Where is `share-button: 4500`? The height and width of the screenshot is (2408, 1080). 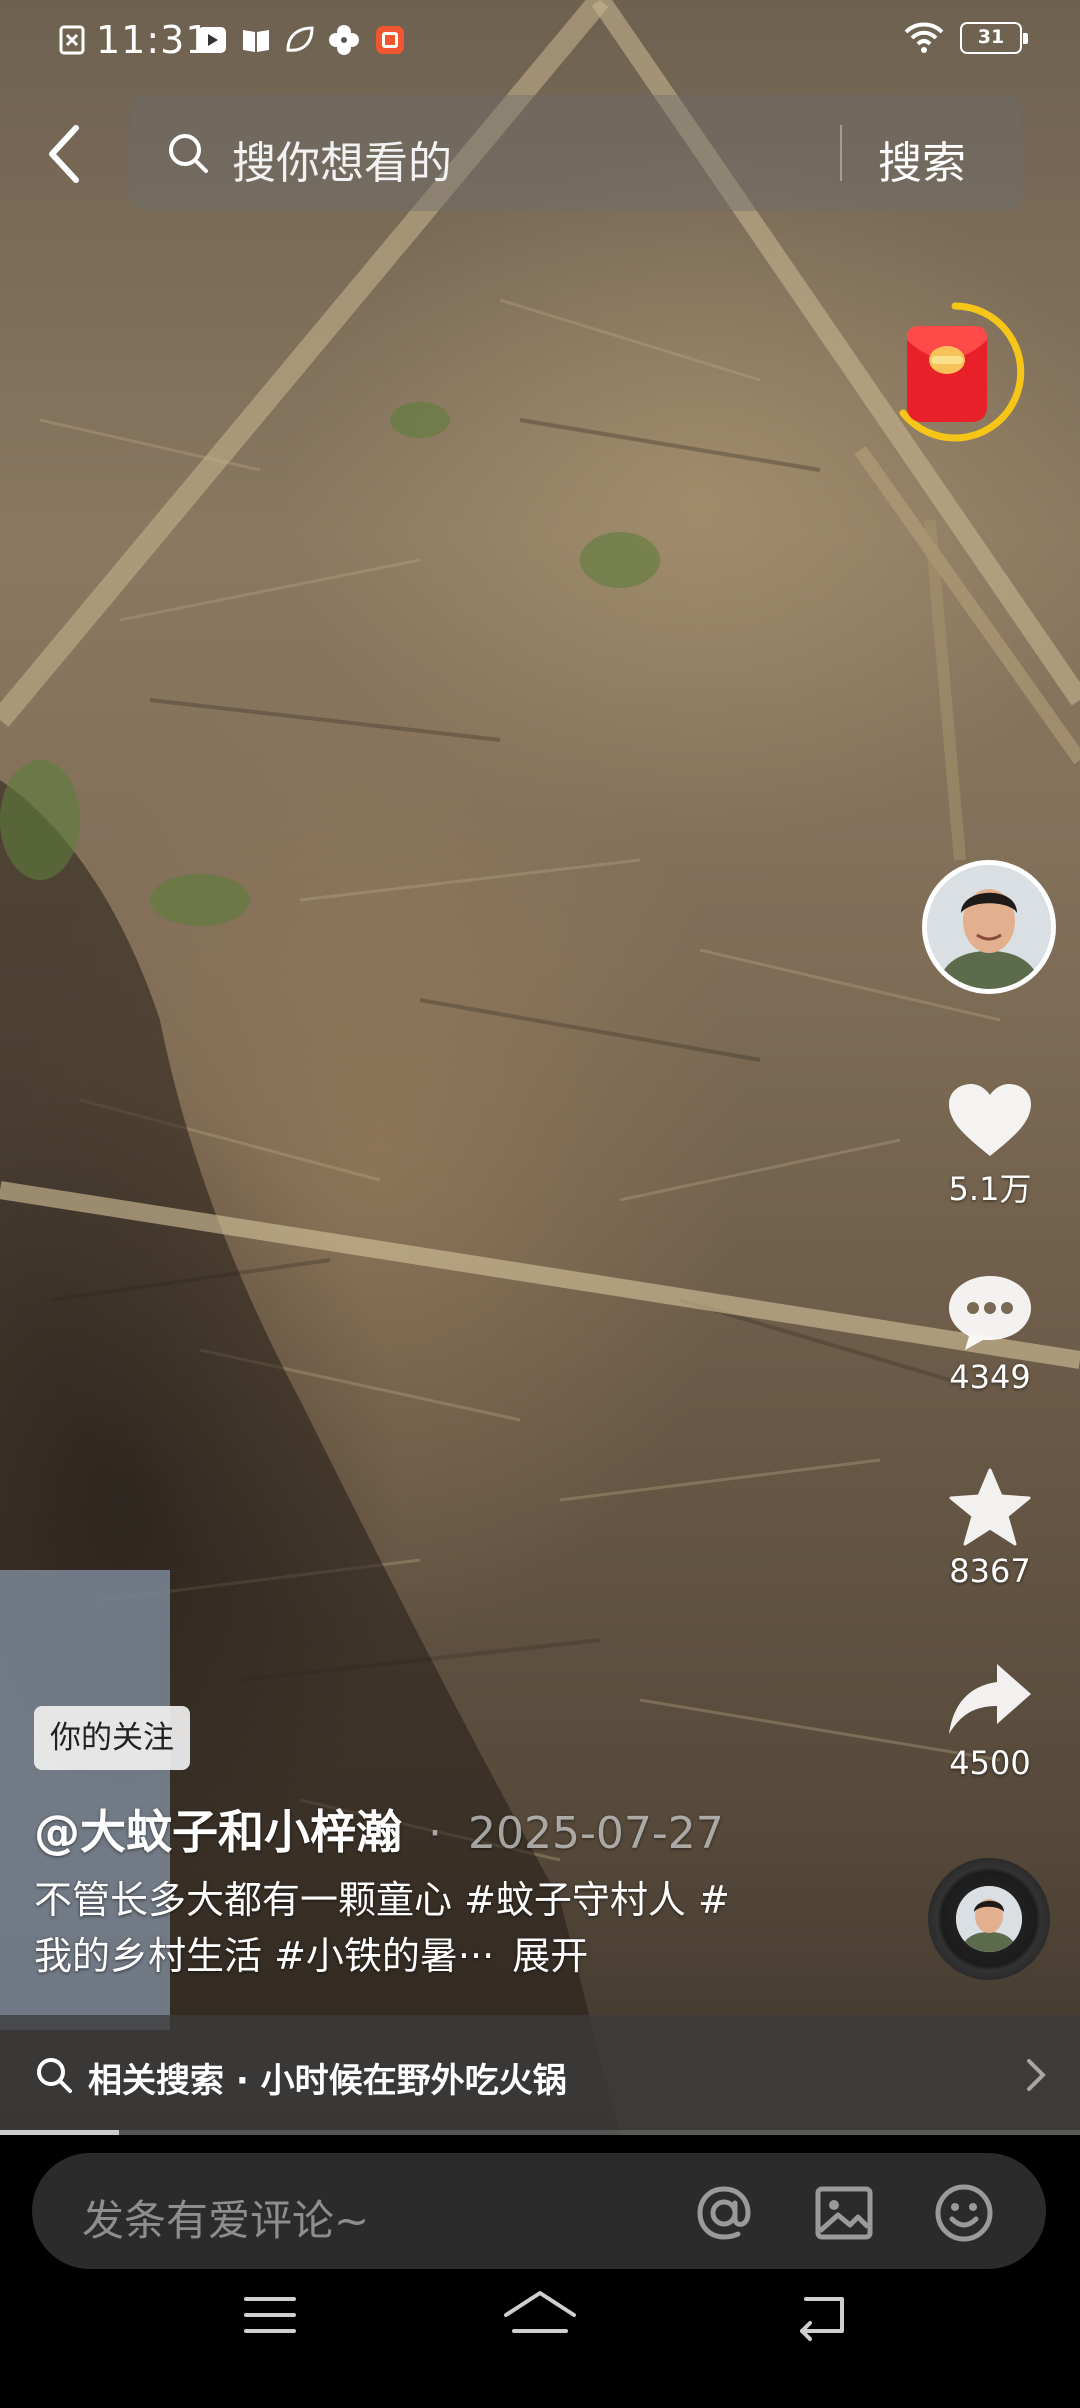
share-button: 4500 is located at coordinates (990, 1721).